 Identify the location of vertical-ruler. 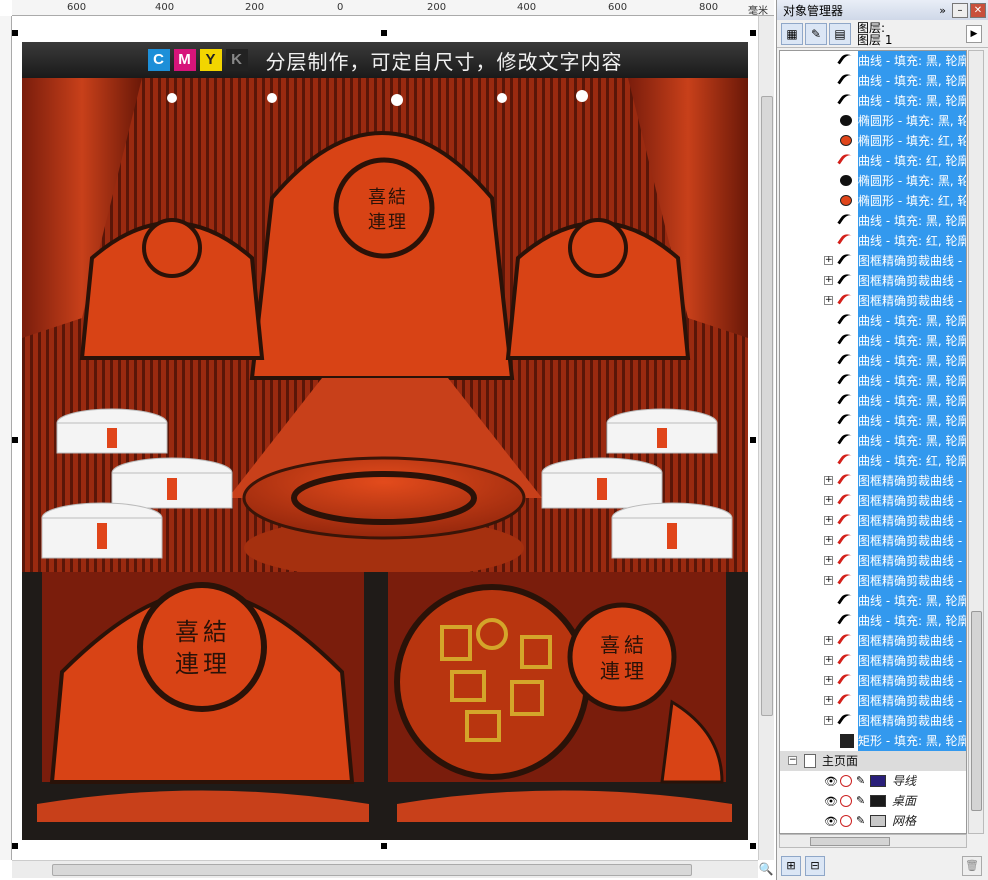
(6, 438).